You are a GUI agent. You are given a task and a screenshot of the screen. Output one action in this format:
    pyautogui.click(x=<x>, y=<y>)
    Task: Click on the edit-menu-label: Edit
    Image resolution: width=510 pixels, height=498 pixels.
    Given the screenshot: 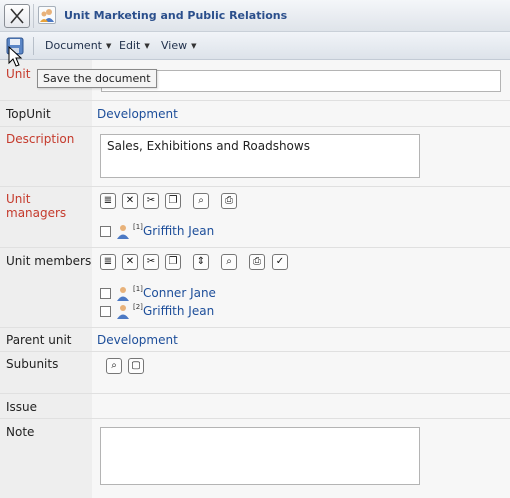 What is the action you would take?
    pyautogui.click(x=130, y=45)
    